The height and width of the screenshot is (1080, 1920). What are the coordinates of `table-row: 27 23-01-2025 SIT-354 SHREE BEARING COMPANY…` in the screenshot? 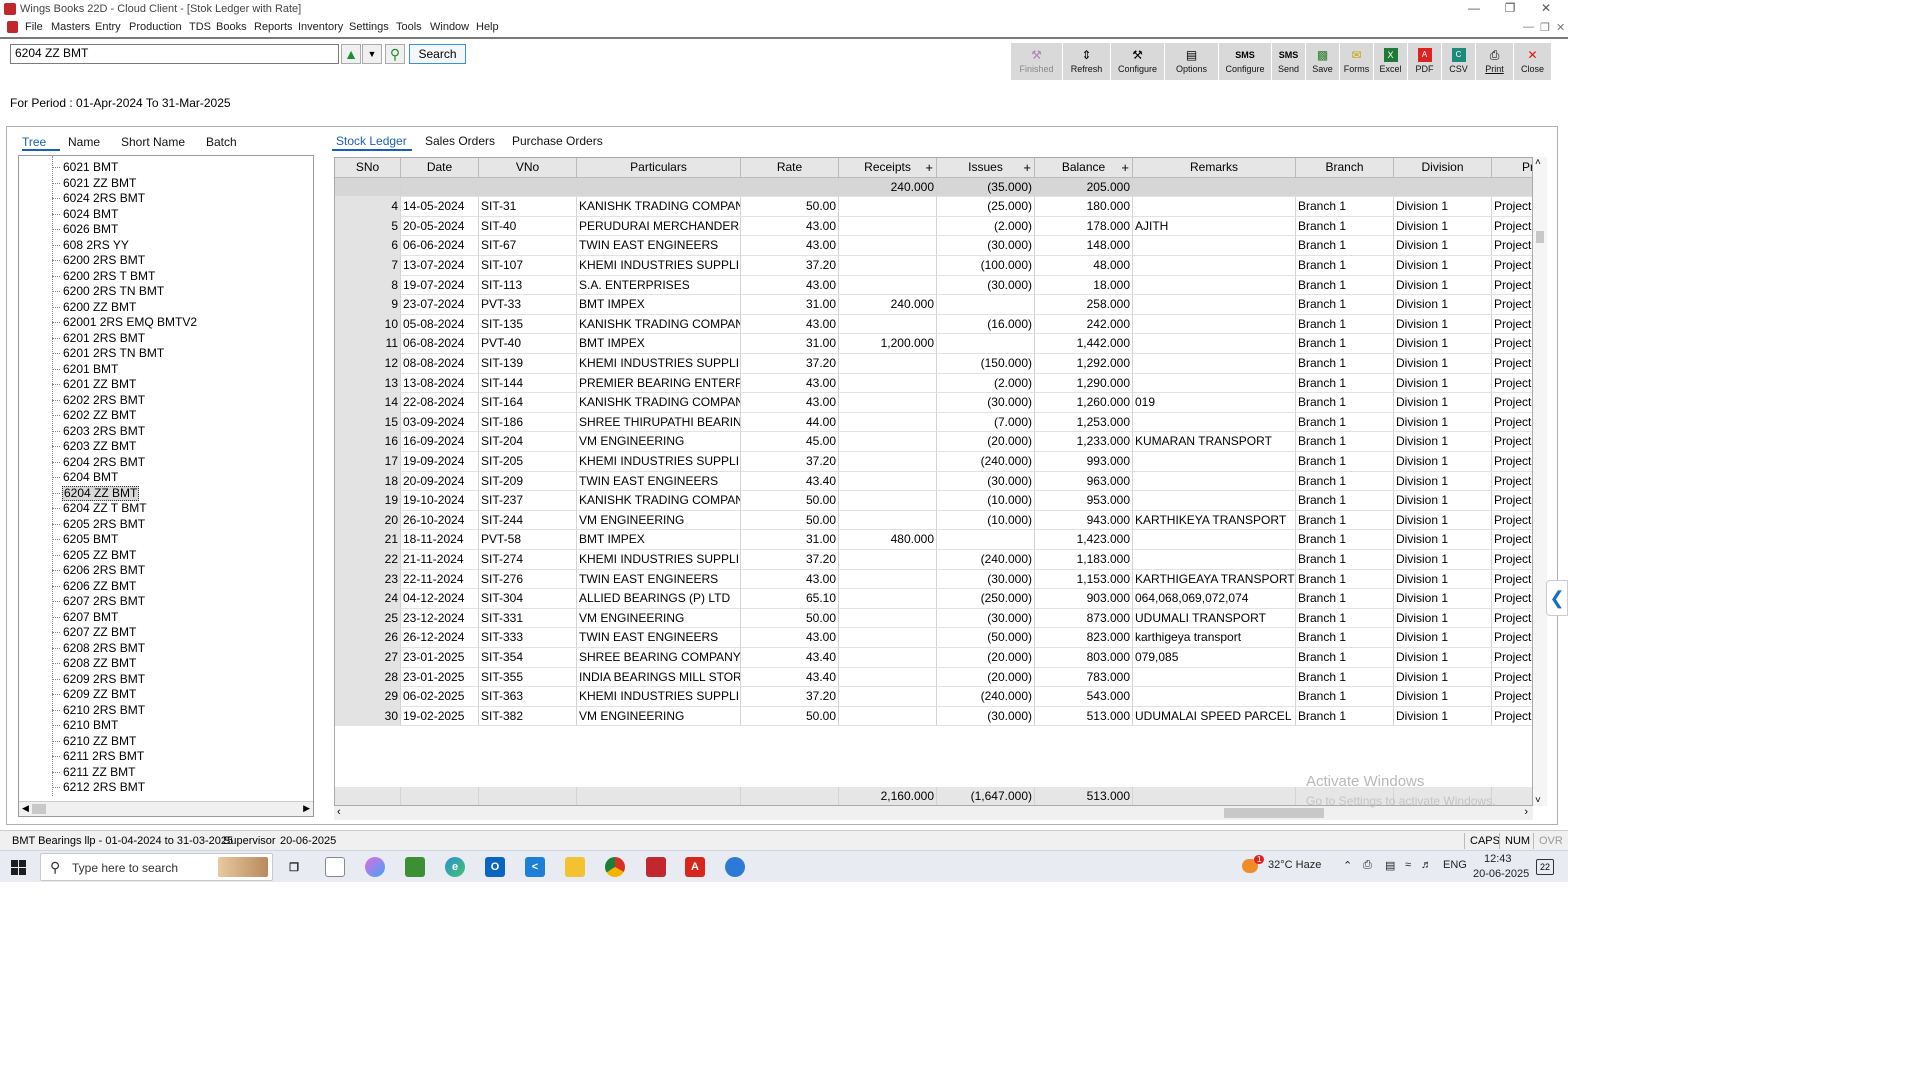 It's located at (933, 658).